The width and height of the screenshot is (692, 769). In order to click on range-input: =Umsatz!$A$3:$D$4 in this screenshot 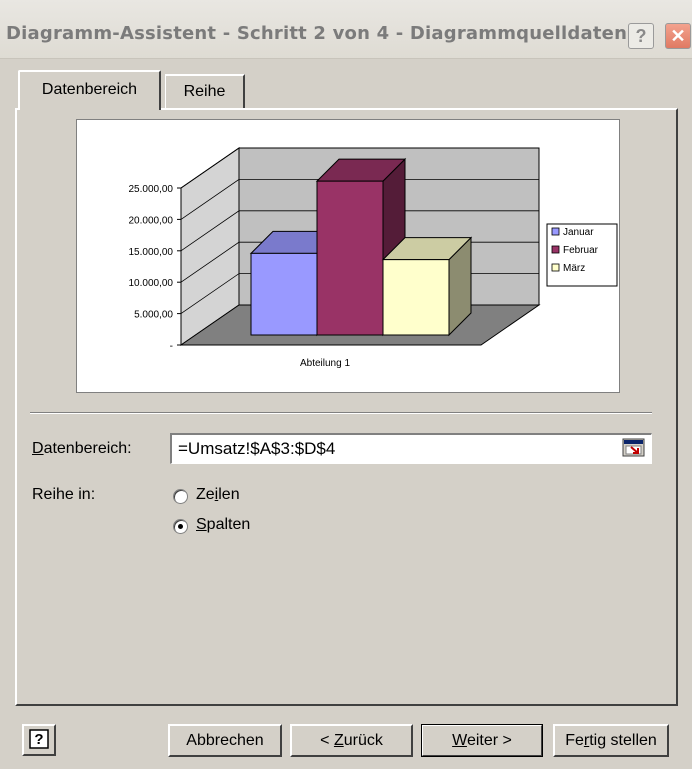, I will do `click(411, 448)`.